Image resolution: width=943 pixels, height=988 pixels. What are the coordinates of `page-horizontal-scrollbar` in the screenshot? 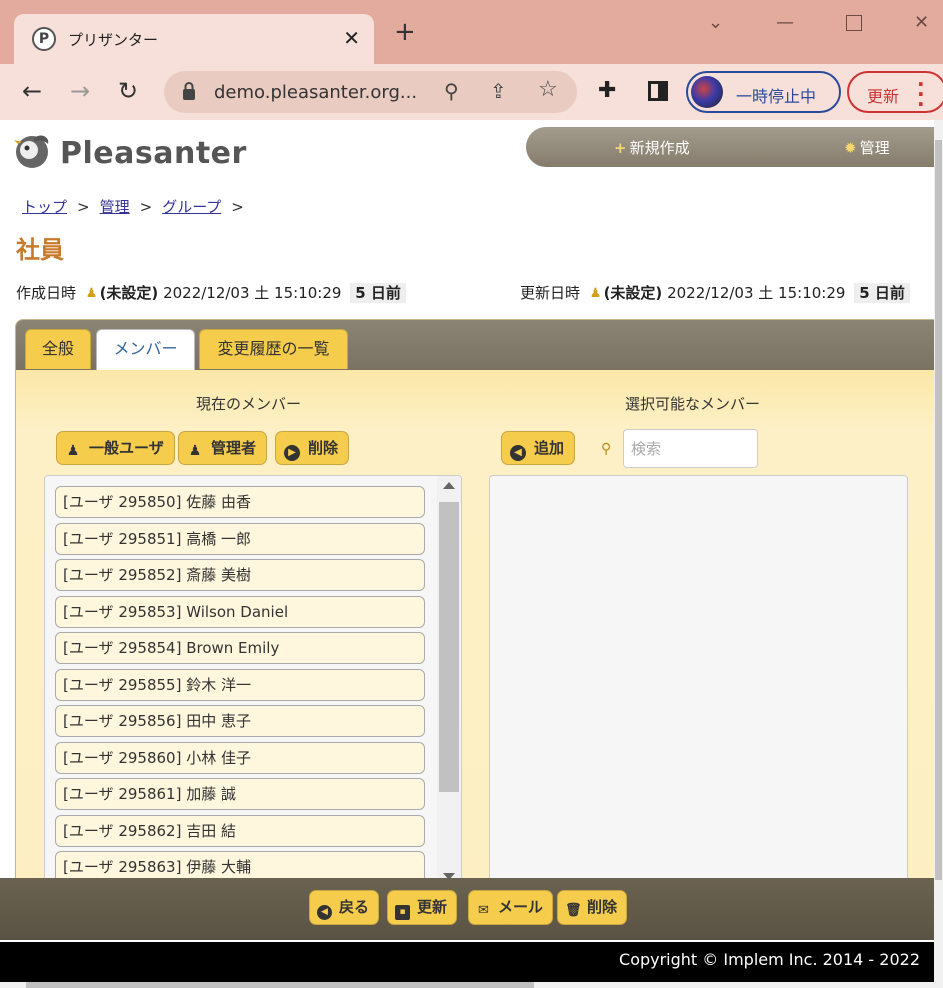 It's located at (467, 985).